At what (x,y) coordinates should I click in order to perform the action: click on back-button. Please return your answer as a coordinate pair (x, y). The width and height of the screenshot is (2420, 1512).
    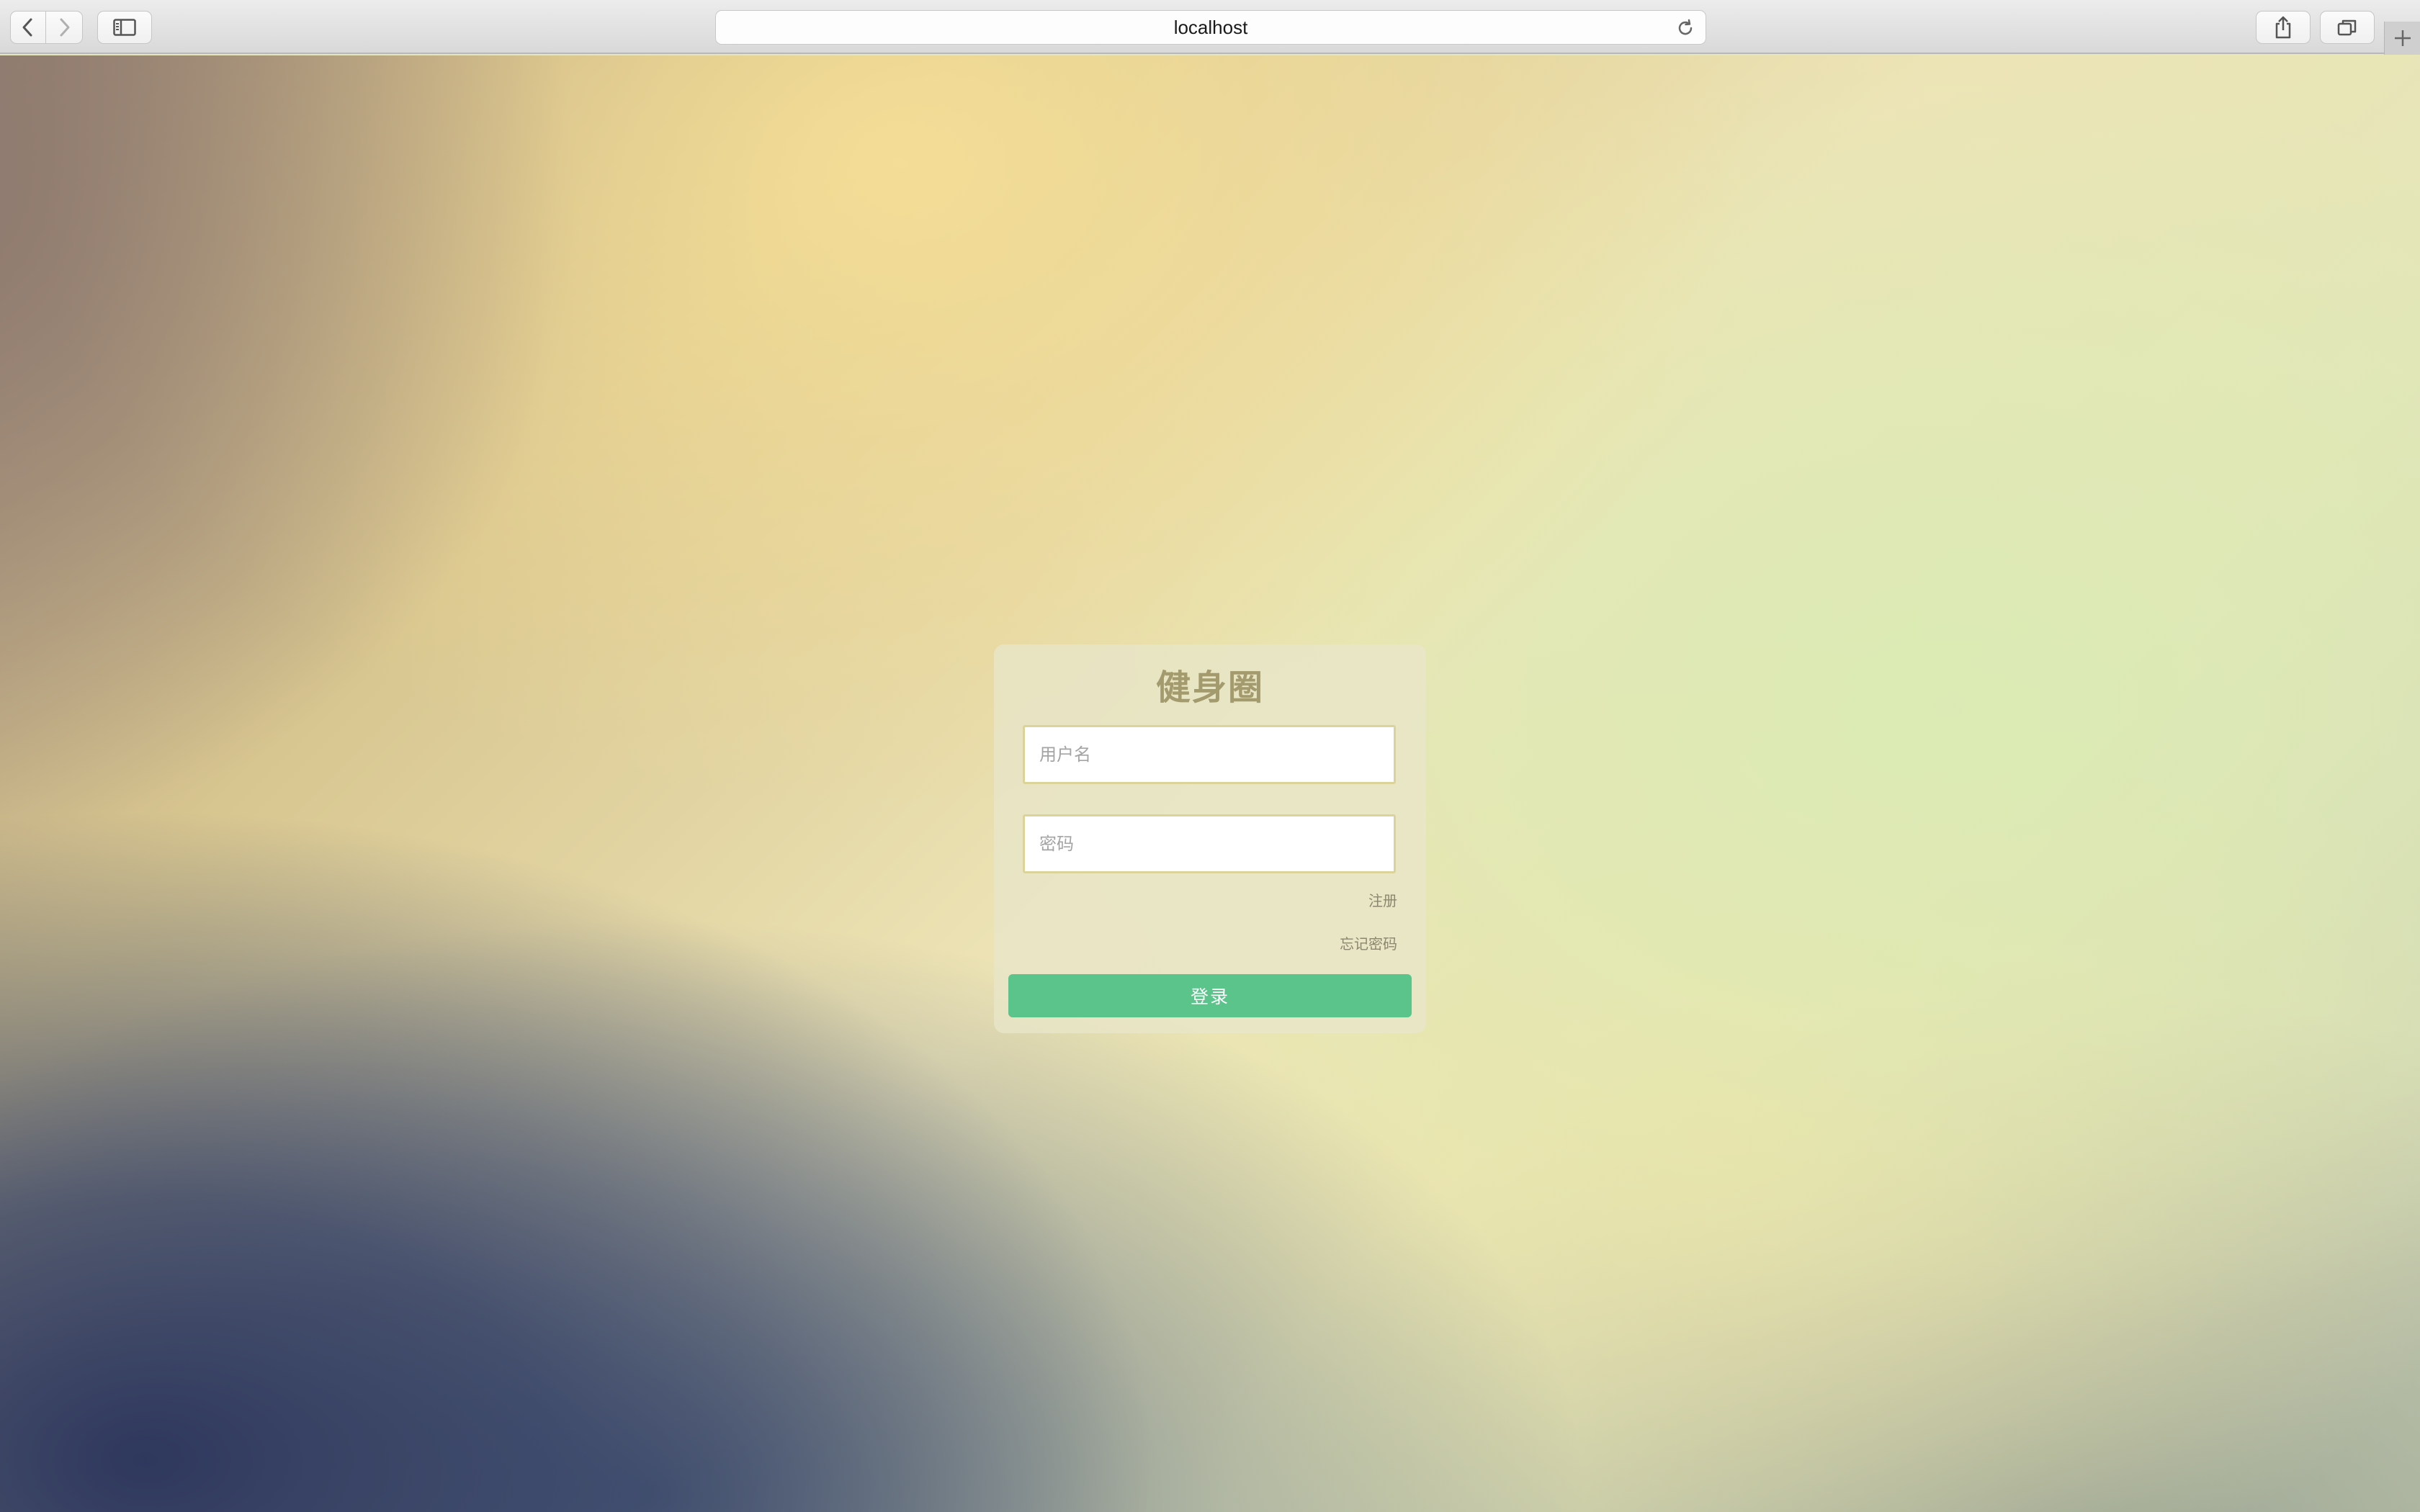
    Looking at the image, I should click on (28, 27).